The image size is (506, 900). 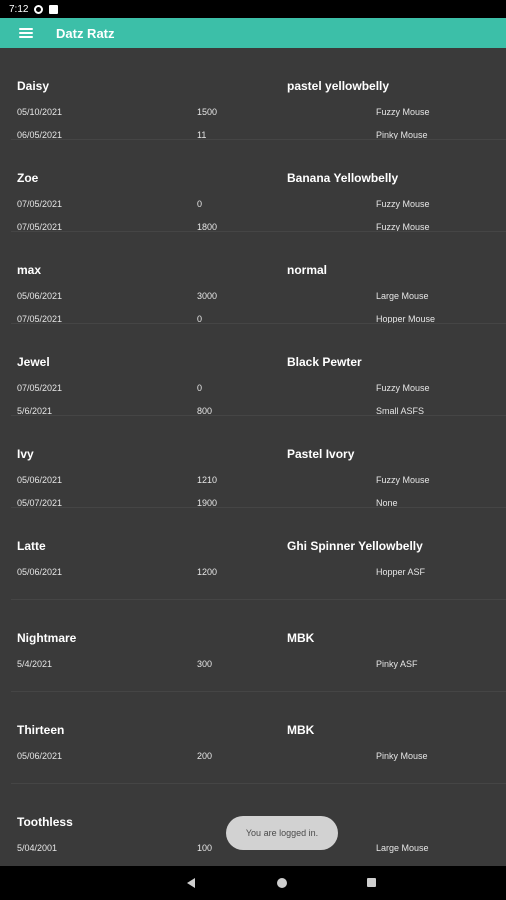 I want to click on feeding-date: 5/04/2001, so click(x=37, y=848).